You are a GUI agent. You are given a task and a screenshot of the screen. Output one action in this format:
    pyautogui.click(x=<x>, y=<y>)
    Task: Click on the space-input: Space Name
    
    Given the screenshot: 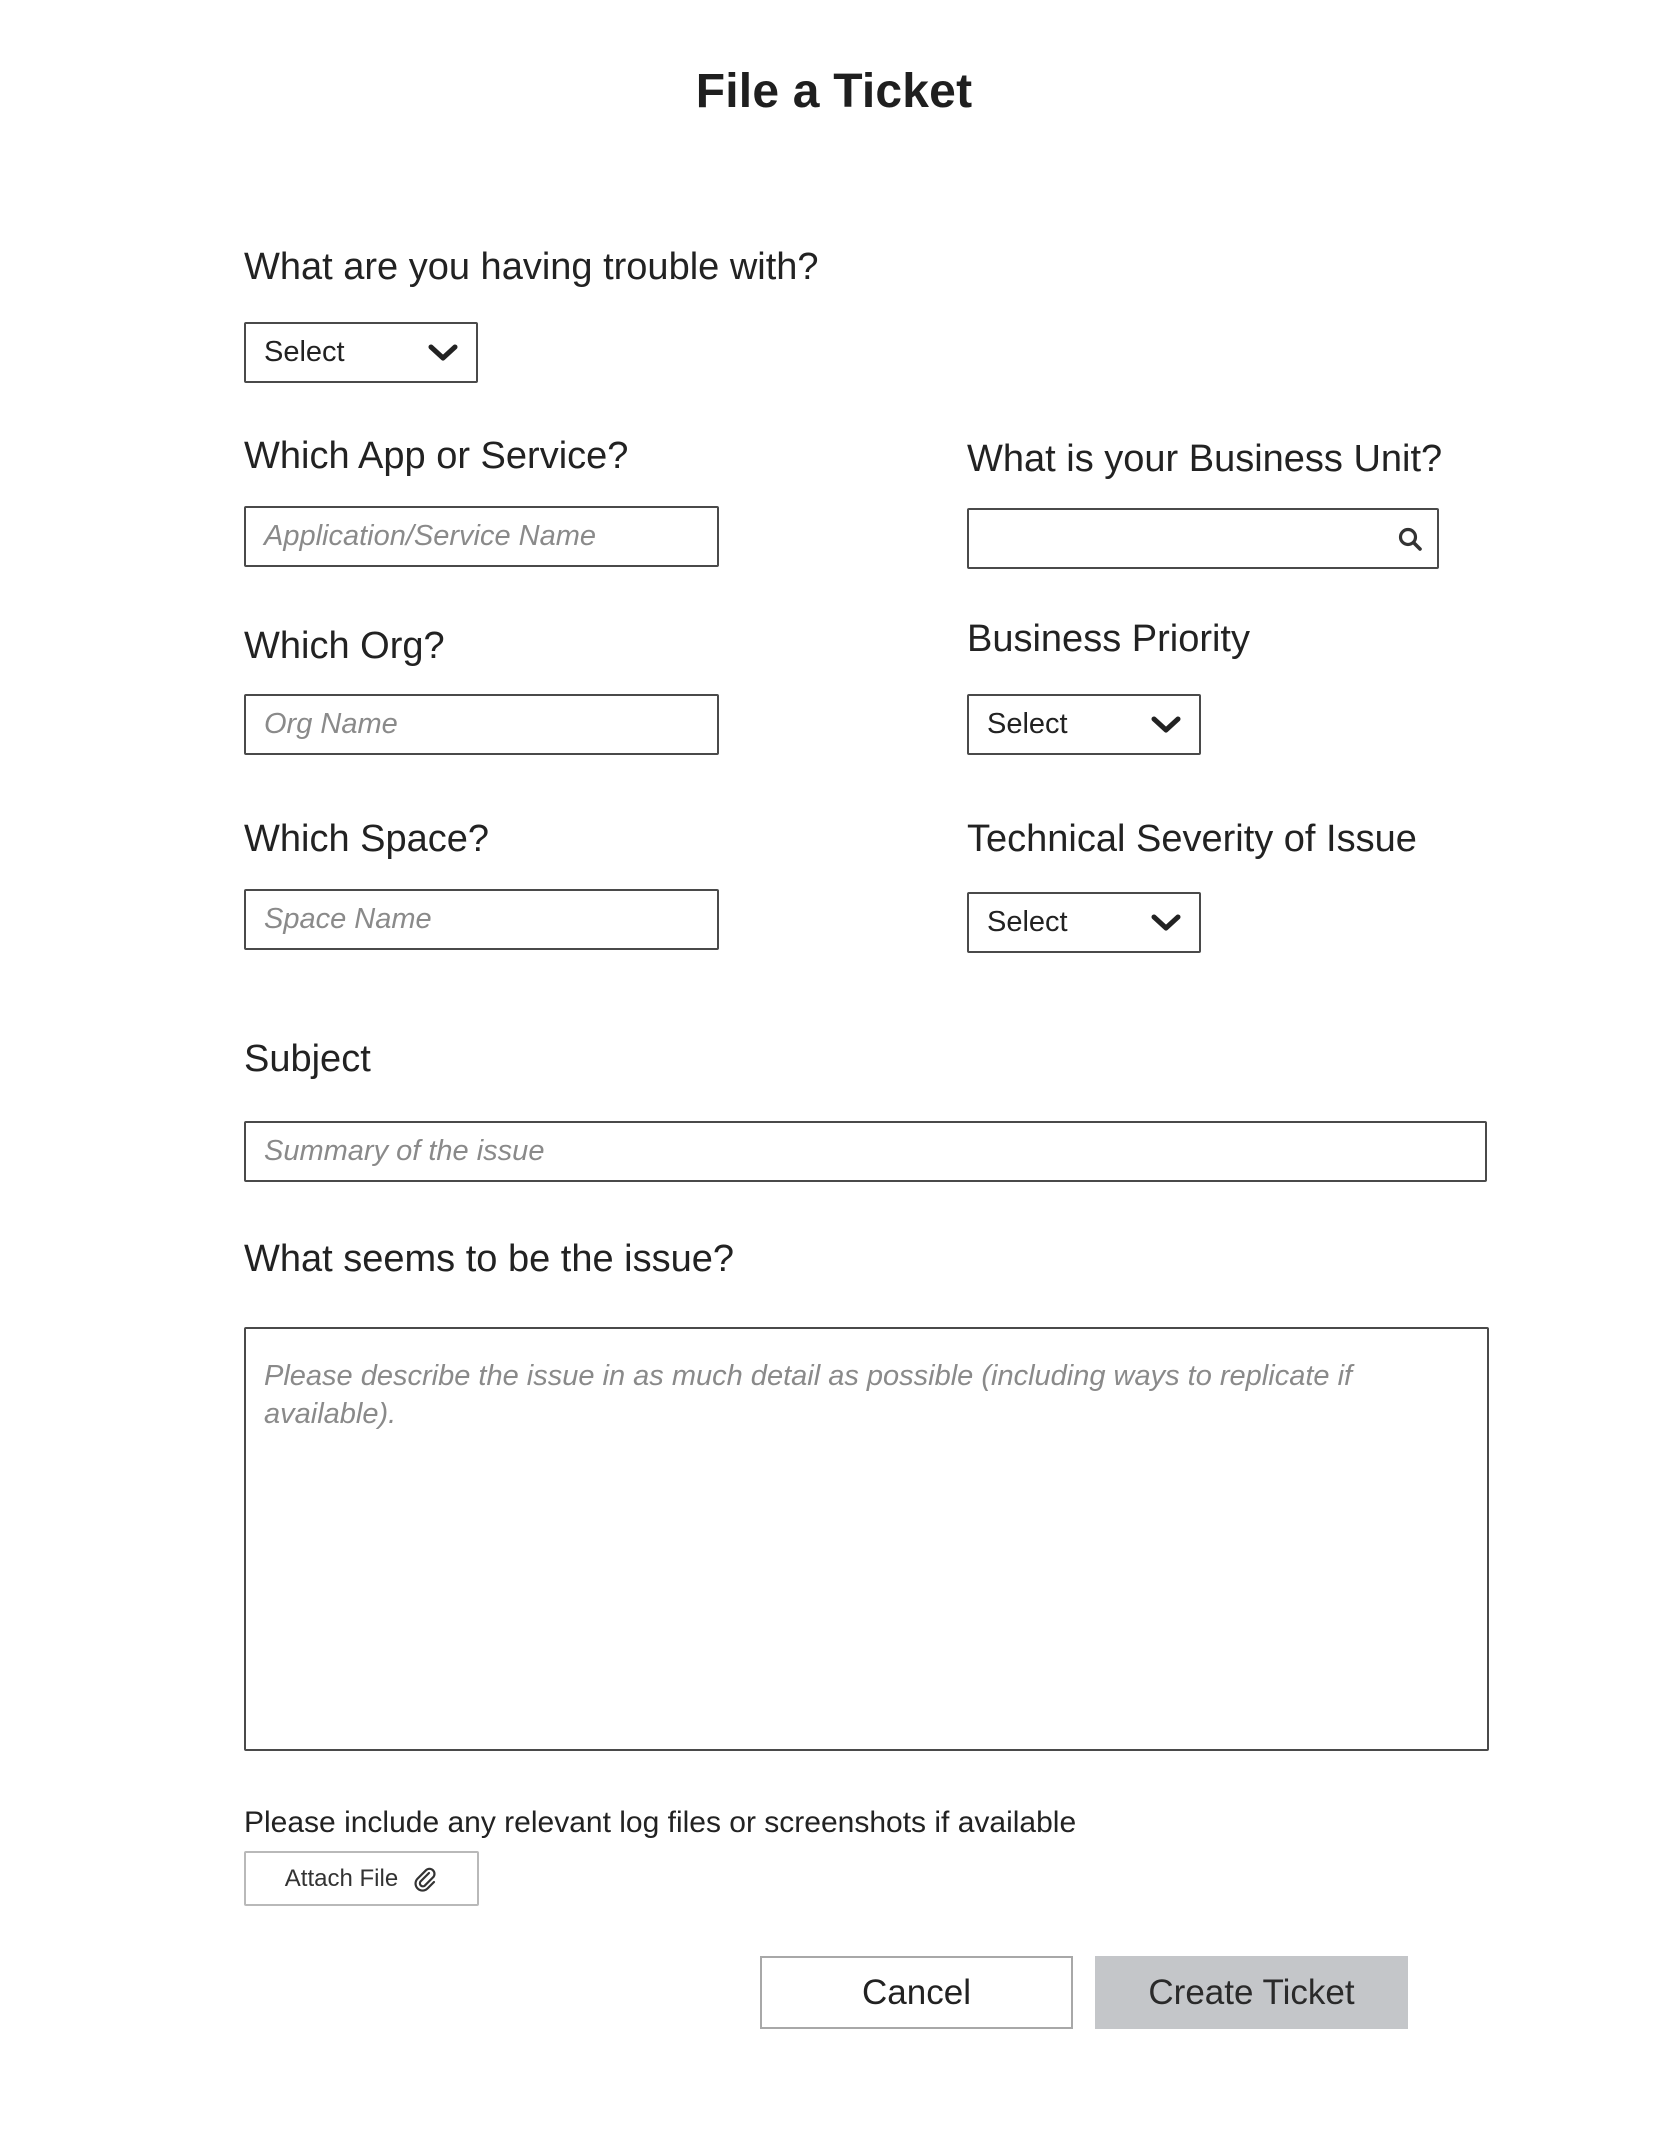 What is the action you would take?
    pyautogui.click(x=481, y=919)
    